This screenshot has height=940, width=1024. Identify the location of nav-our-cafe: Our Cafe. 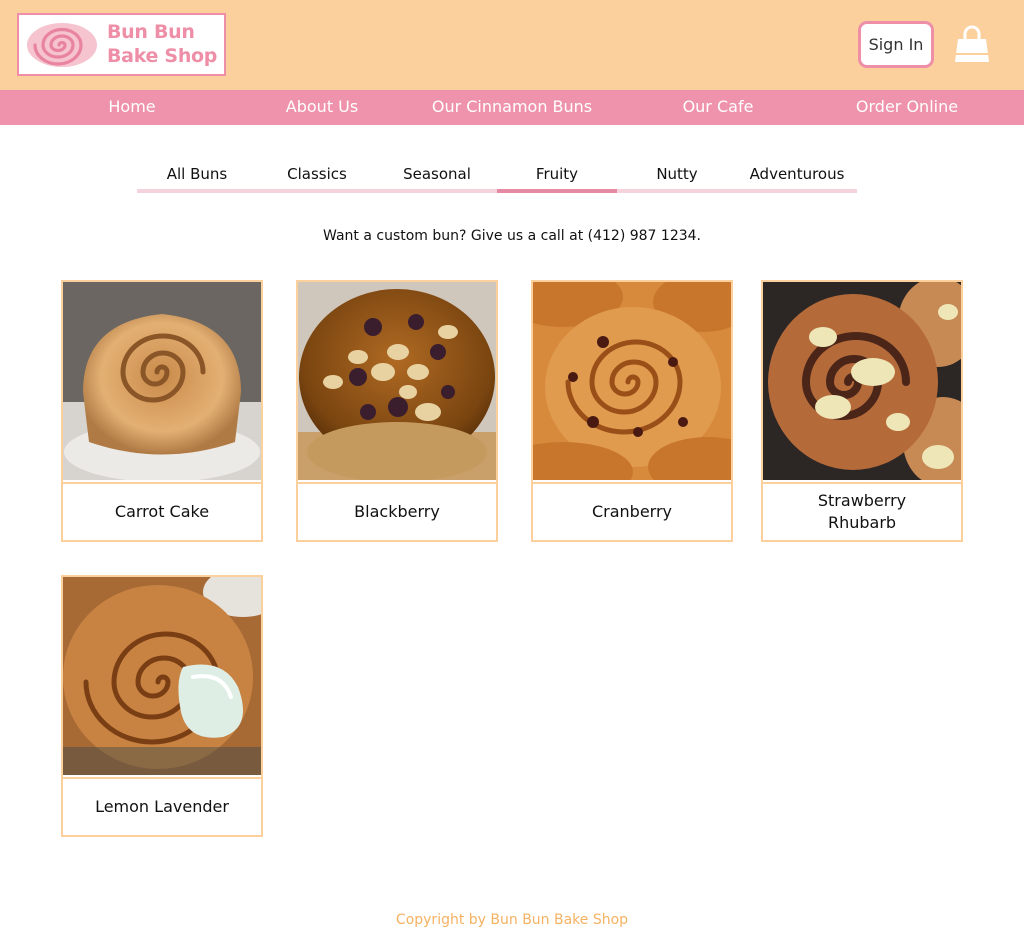
(718, 107).